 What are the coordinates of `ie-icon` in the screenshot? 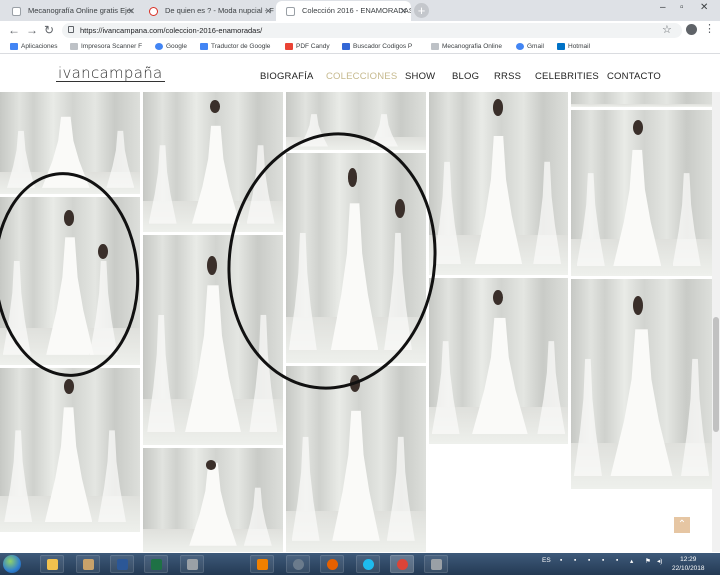 It's located at (368, 564).